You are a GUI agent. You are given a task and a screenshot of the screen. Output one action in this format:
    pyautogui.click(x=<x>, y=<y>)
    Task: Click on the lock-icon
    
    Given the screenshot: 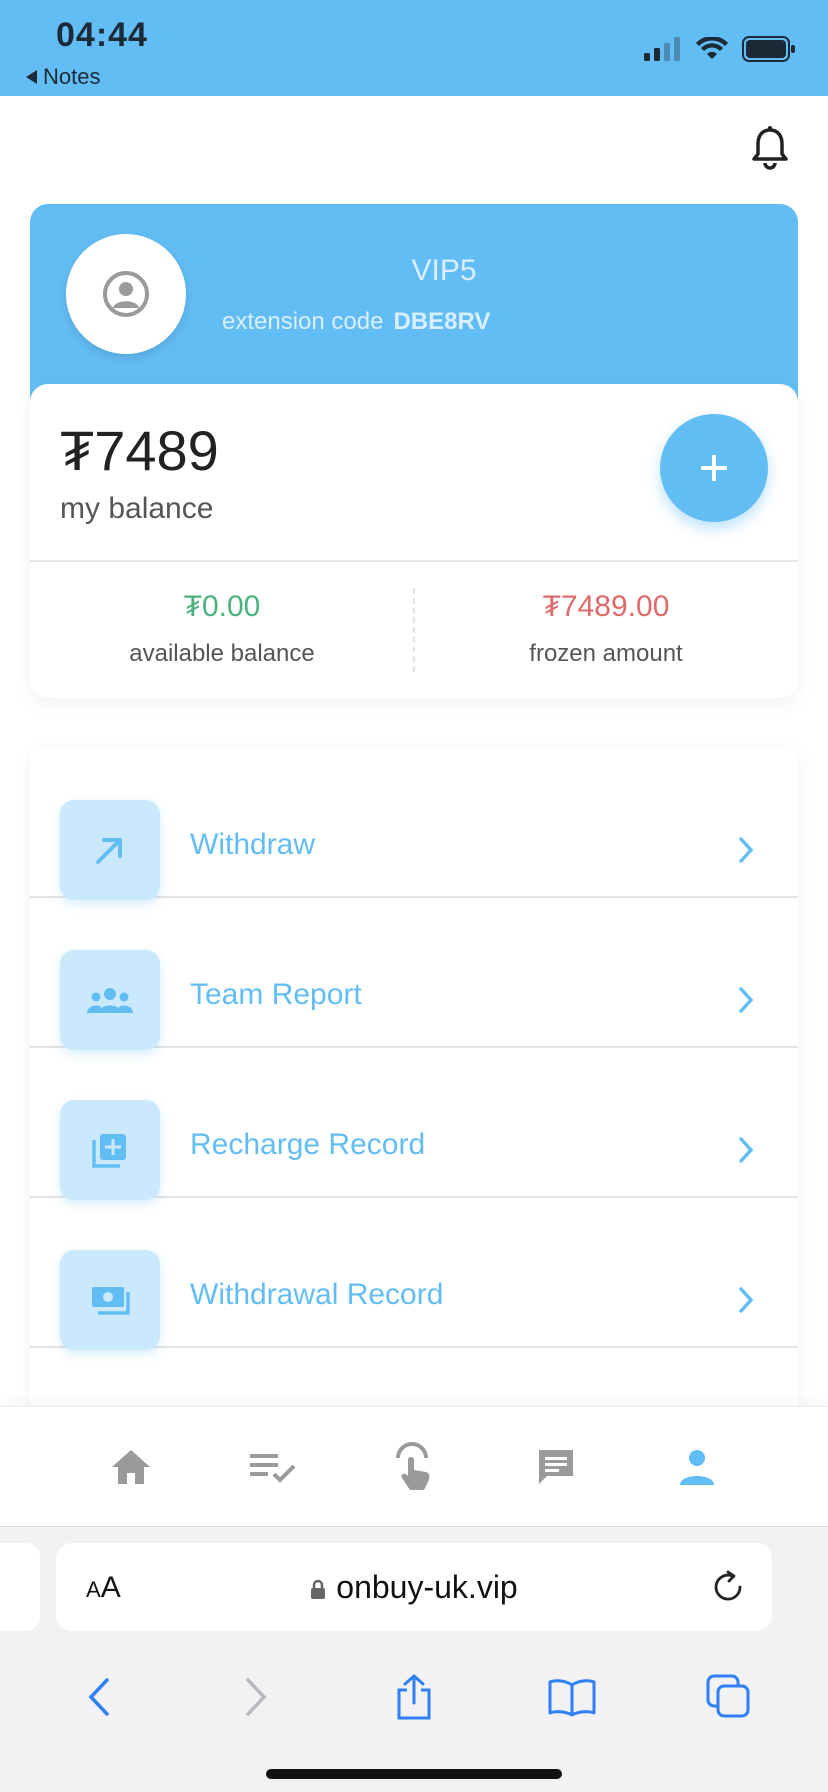 What is the action you would take?
    pyautogui.click(x=318, y=1589)
    